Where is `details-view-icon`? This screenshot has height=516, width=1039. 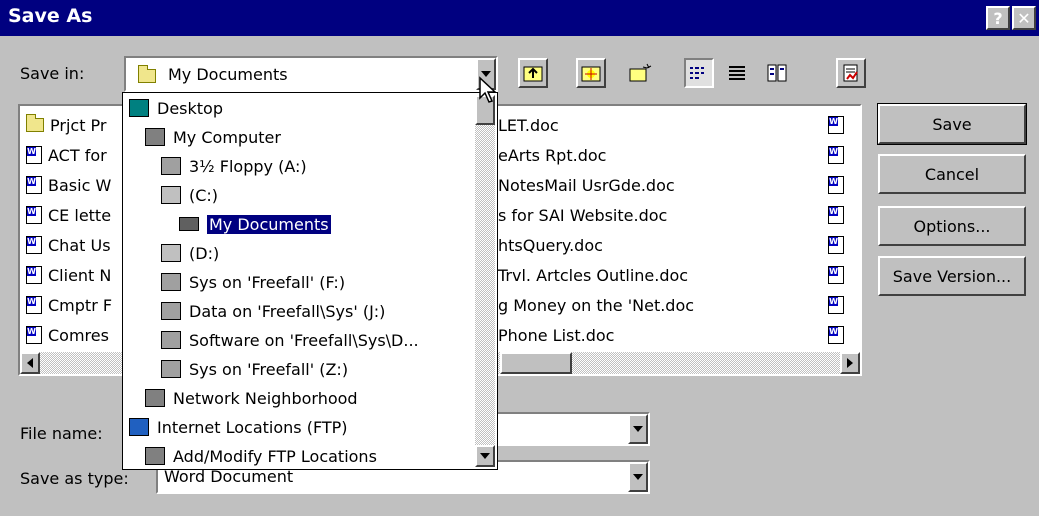 details-view-icon is located at coordinates (737, 73).